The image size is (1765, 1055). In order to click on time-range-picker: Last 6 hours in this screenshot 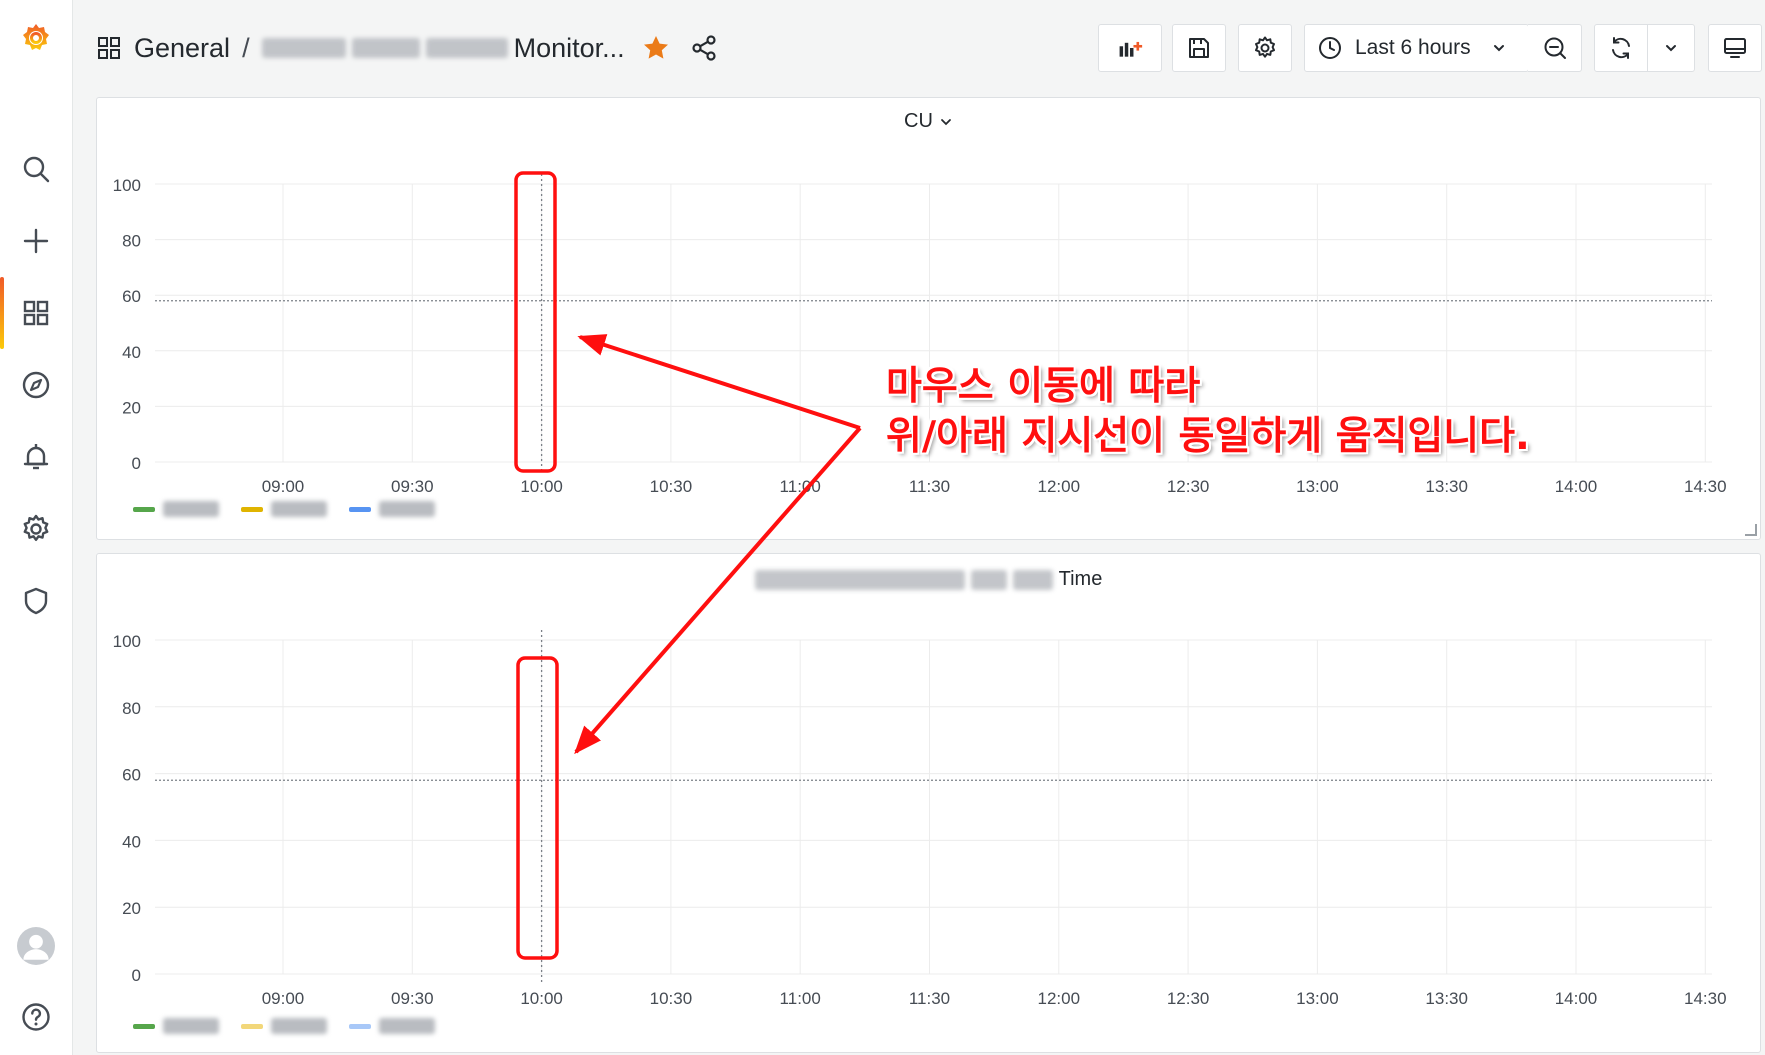, I will do `click(1416, 48)`.